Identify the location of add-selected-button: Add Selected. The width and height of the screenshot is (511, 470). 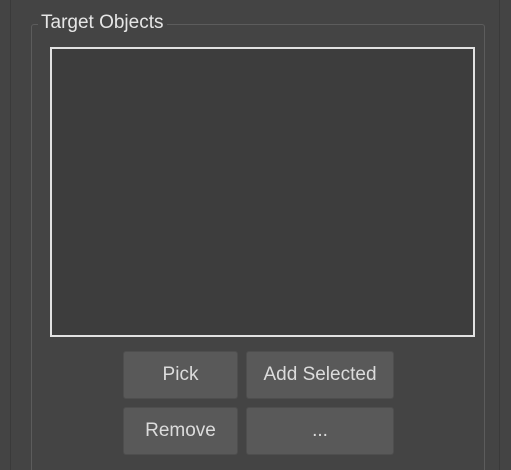
(320, 375).